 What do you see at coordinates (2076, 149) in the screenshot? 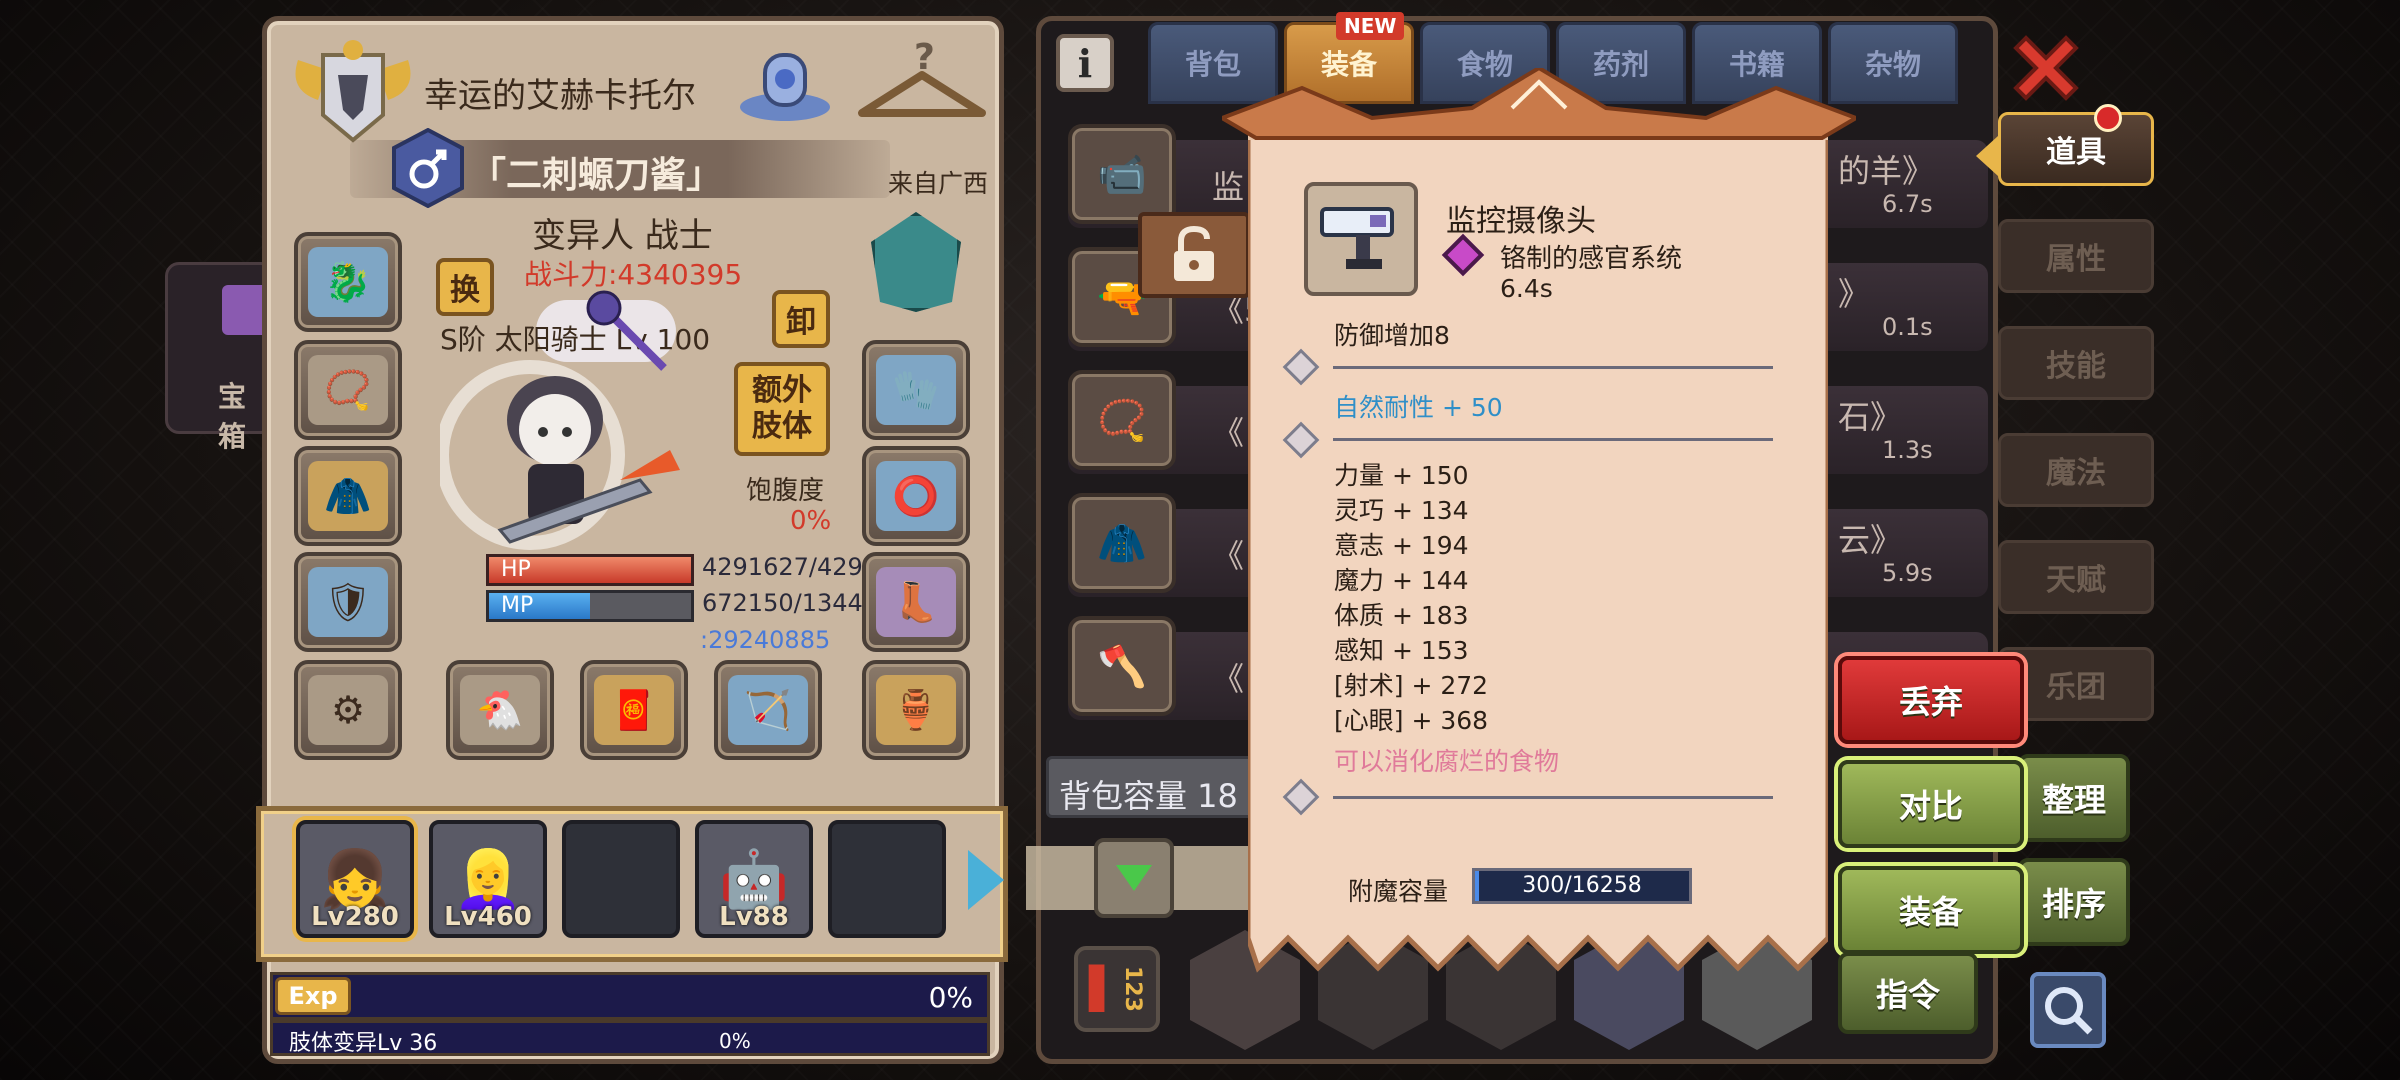
I see `side-tab-0: 道具` at bounding box center [2076, 149].